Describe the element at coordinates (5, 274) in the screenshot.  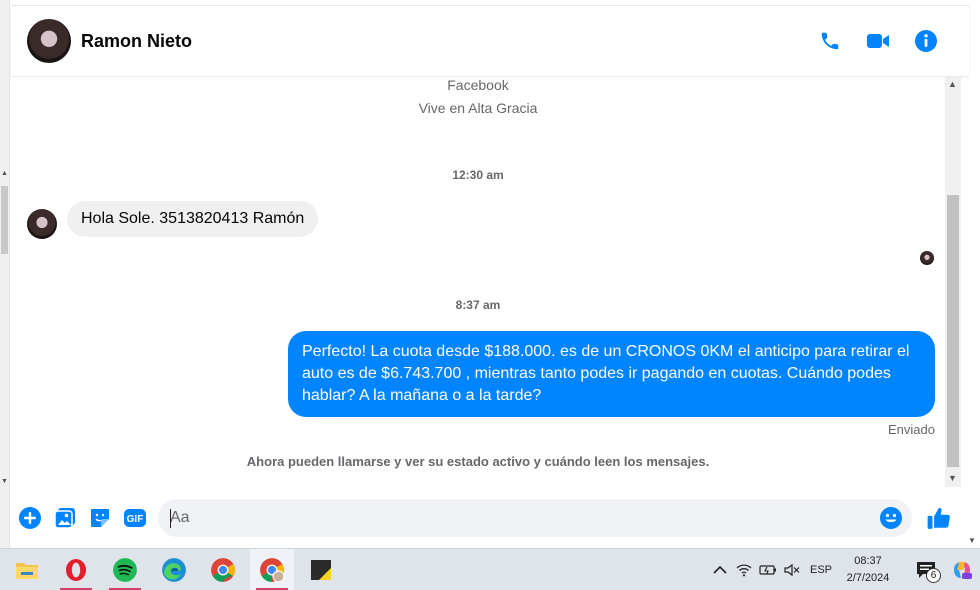
I see `outer-left-scrollbar: ▲ ▼` at that location.